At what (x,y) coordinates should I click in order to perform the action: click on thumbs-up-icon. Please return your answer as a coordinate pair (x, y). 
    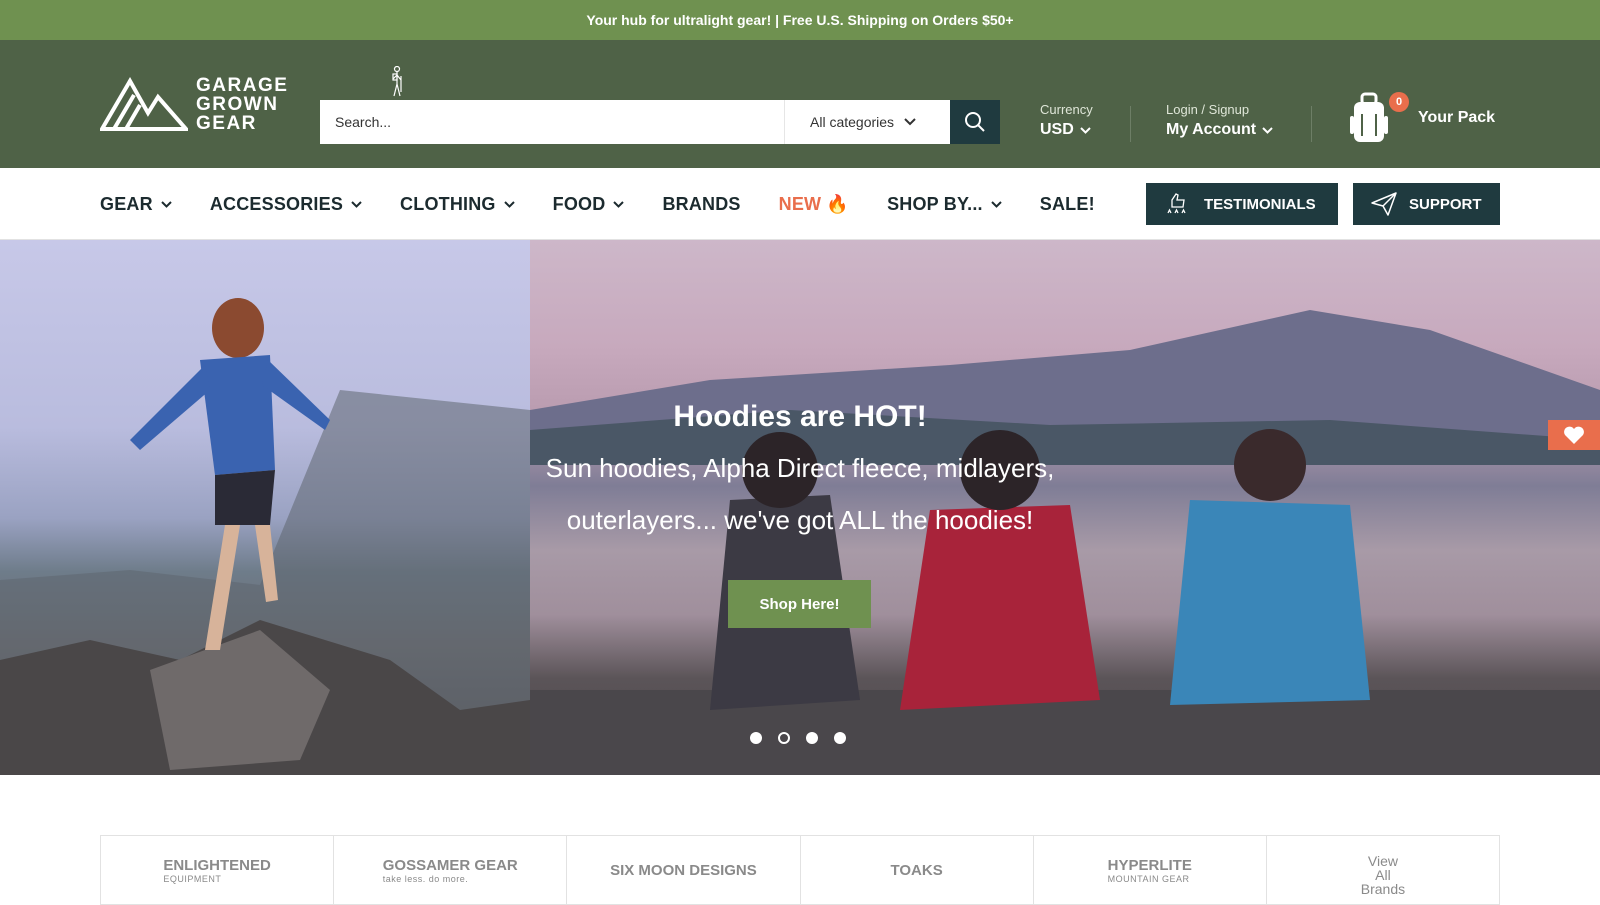
    Looking at the image, I should click on (1176, 203).